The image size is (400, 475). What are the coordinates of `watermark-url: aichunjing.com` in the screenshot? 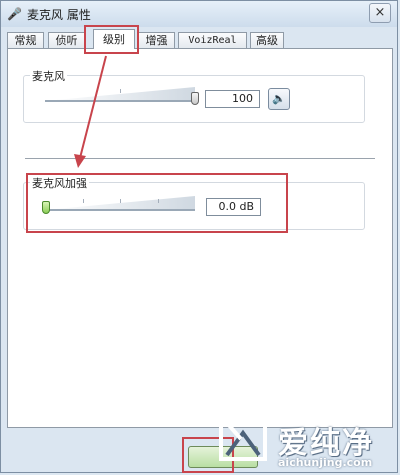 It's located at (325, 462).